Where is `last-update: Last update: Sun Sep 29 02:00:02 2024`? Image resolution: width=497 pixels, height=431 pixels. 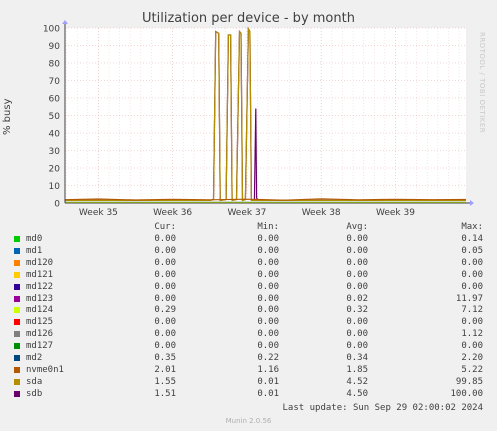 last-update: Last update: Sun Sep 29 02:00:02 2024 is located at coordinates (382, 408).